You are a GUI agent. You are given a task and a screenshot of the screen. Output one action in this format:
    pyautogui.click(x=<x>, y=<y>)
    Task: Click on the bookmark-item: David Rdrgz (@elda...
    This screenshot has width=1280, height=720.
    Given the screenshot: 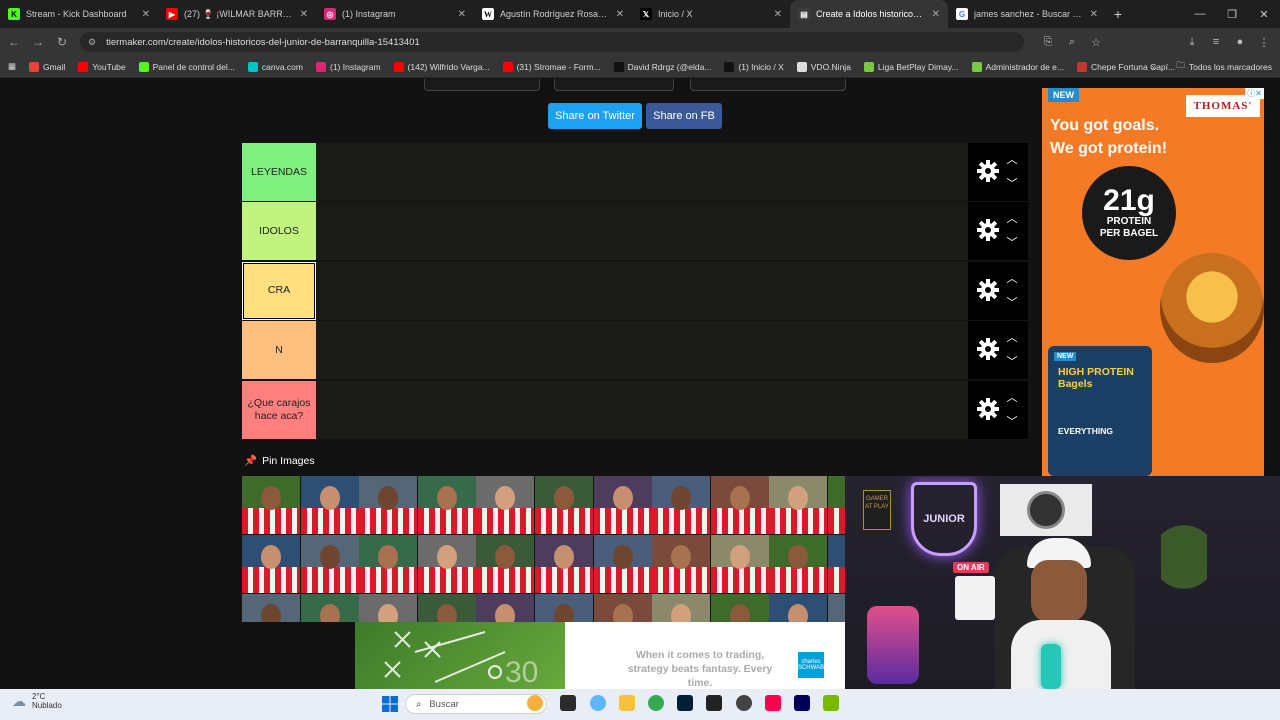 What is the action you would take?
    pyautogui.click(x=662, y=66)
    